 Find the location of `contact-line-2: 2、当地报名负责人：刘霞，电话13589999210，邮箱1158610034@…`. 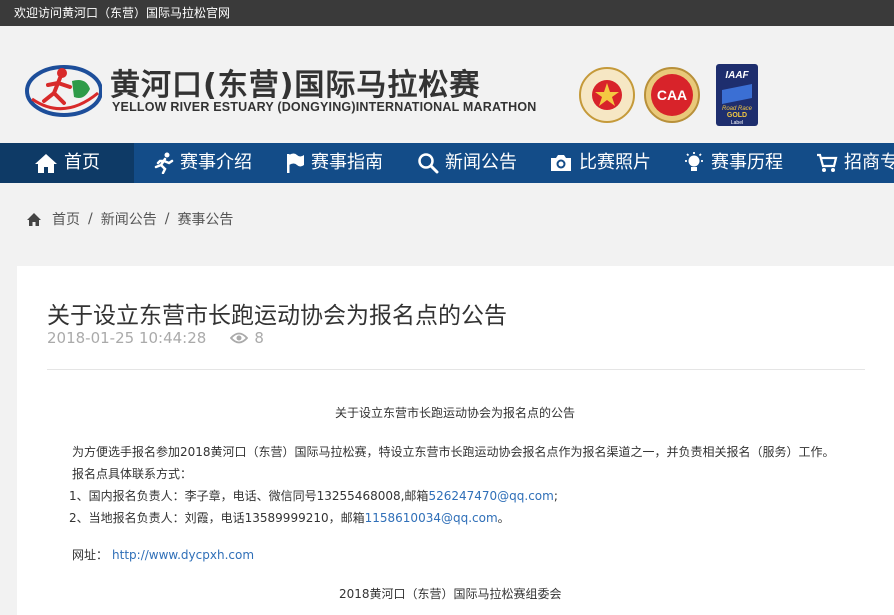

contact-line-2: 2、当地报名负责人：刘霞，电话13589999210，邮箱1158610034@… is located at coordinates (289, 517).